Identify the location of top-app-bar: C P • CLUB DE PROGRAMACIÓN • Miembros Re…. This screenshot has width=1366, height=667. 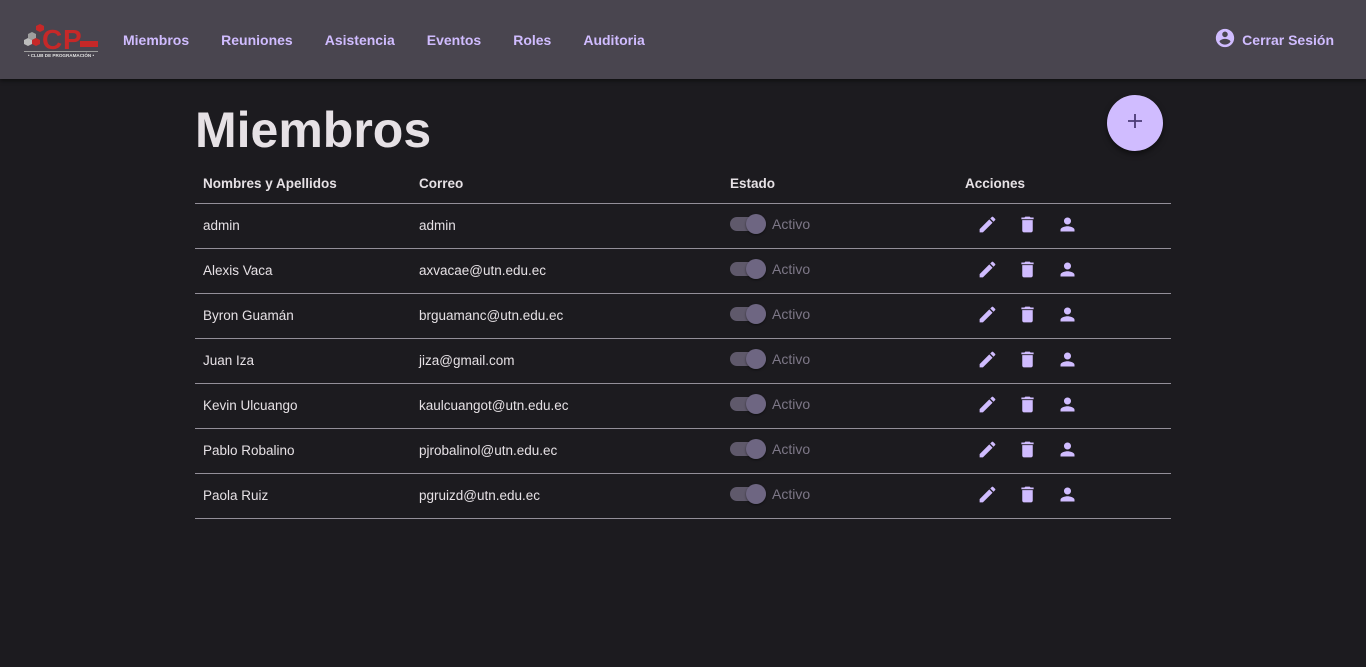
(683, 39).